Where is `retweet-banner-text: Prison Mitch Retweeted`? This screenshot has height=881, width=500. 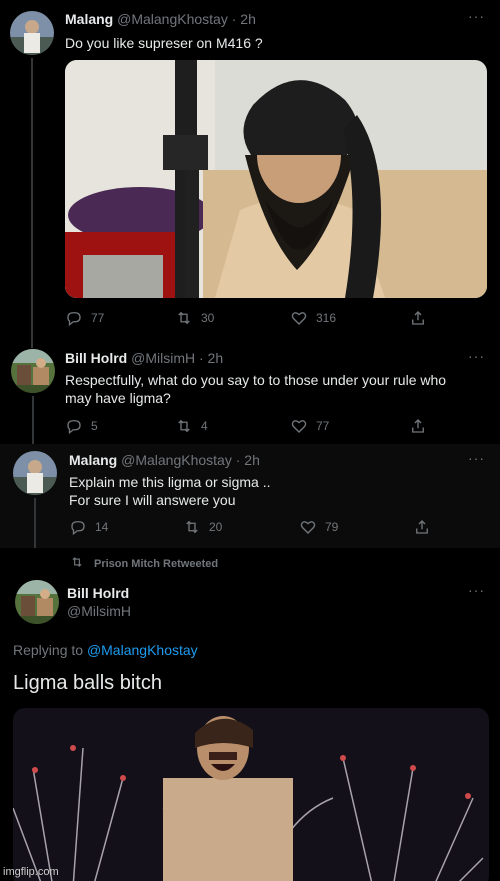 retweet-banner-text: Prison Mitch Retweeted is located at coordinates (156, 564).